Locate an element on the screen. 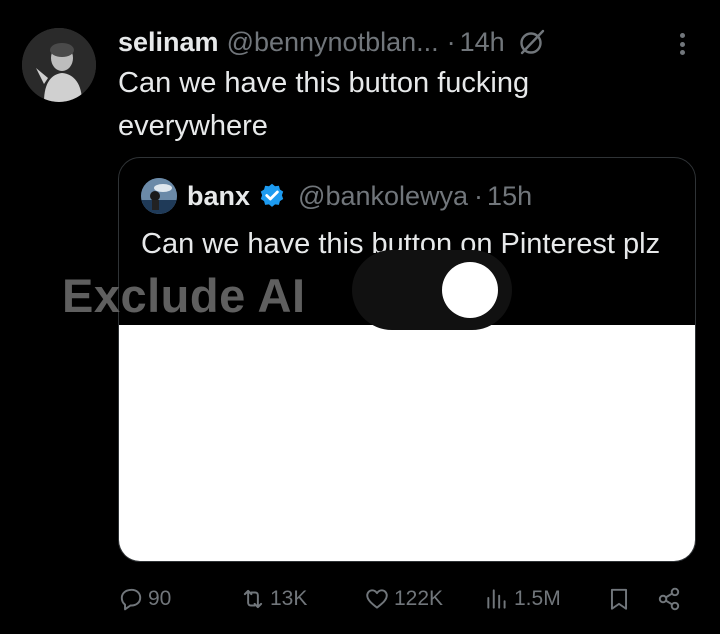 Image resolution: width=720 pixels, height=634 pixels. views-button: 1.5M is located at coordinates (522, 599).